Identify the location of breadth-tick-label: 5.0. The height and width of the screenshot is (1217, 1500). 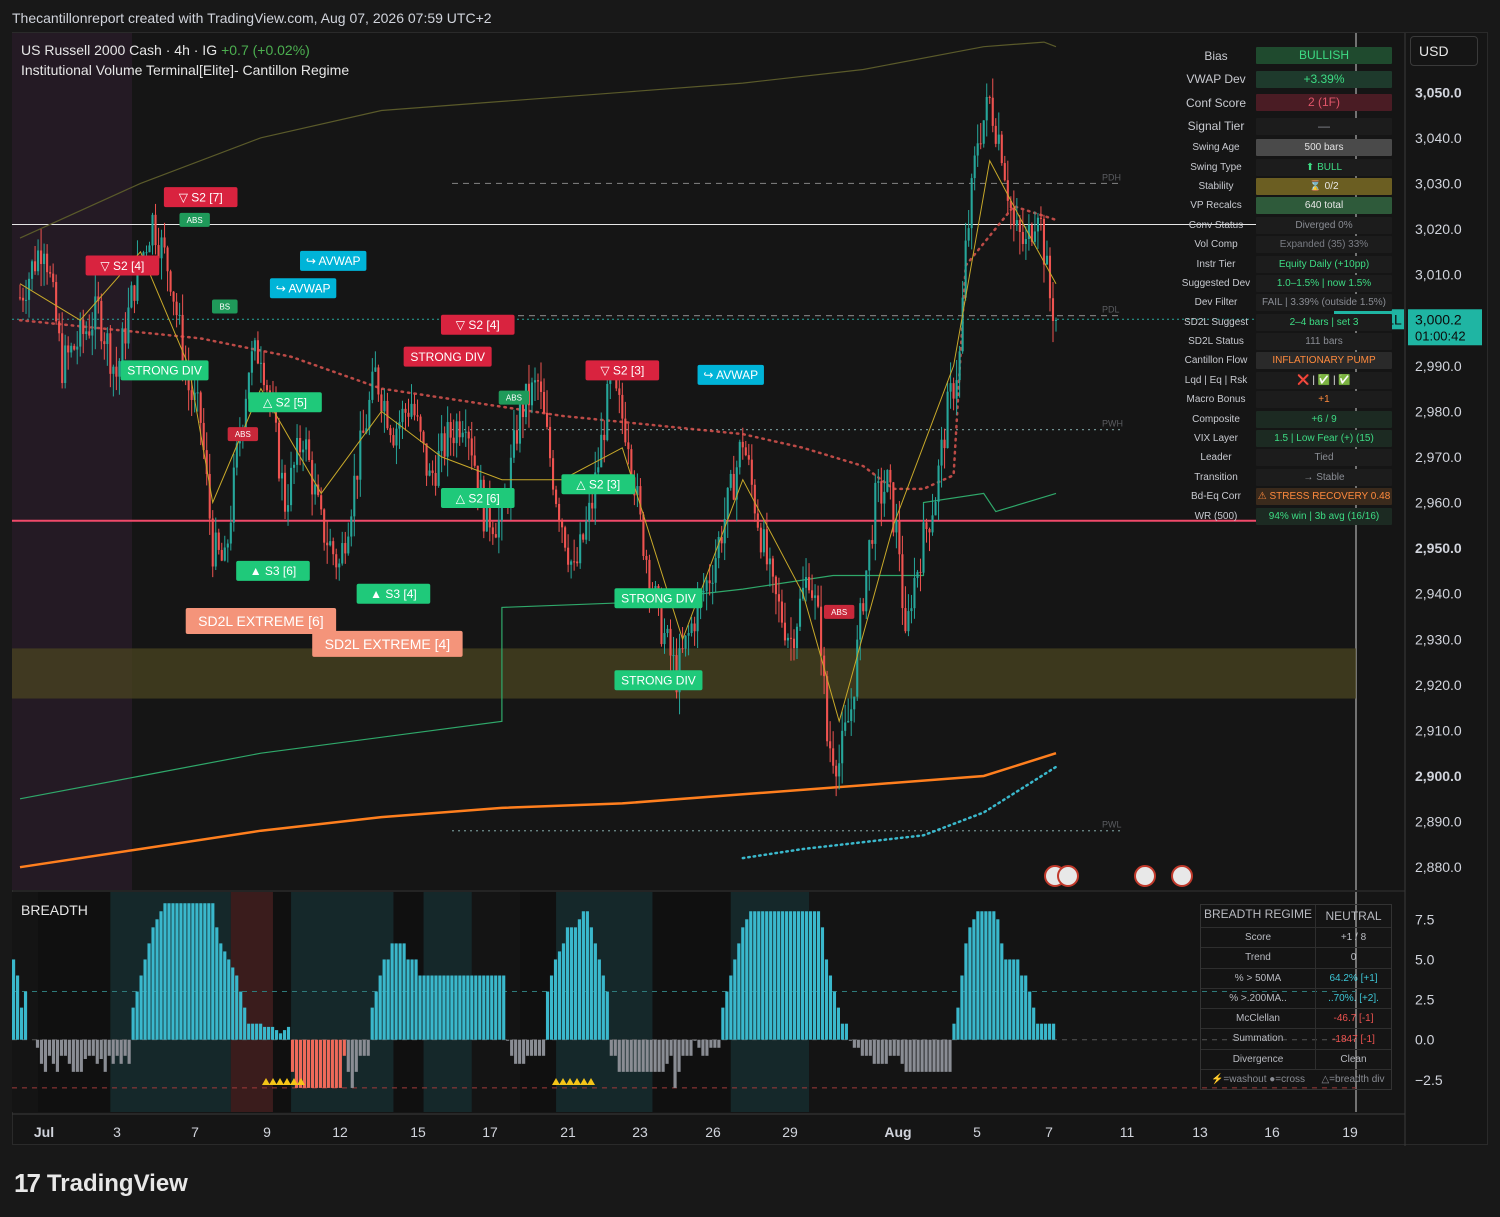
(1425, 959).